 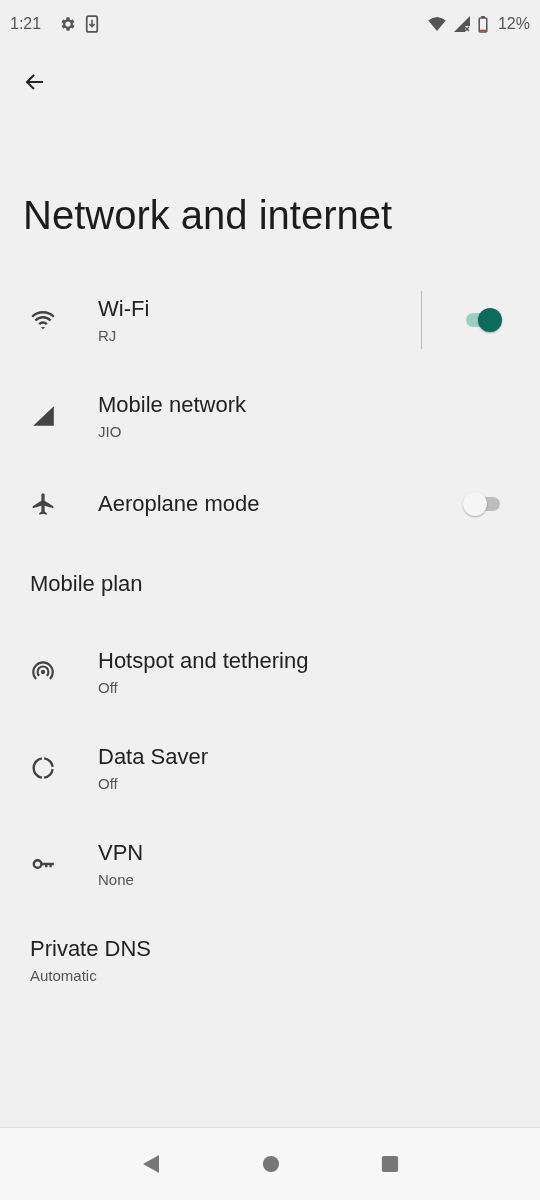 I want to click on settings-item: Data Saver Off, so click(x=270, y=768).